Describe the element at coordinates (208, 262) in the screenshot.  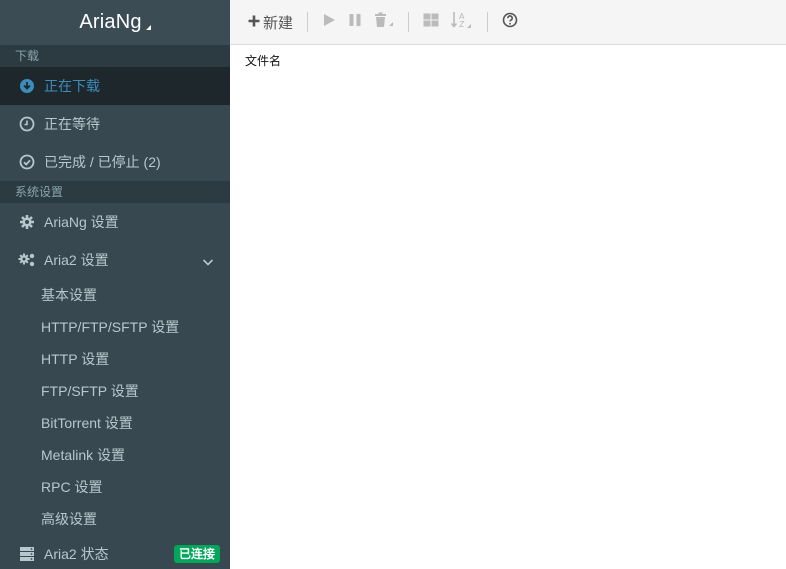
I see `chevron-down-icon` at that location.